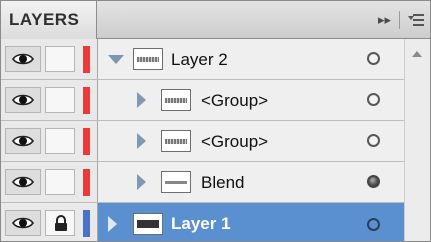 This screenshot has width=431, height=242. What do you see at coordinates (416, 20) in the screenshot?
I see `panel-menu-icon` at bounding box center [416, 20].